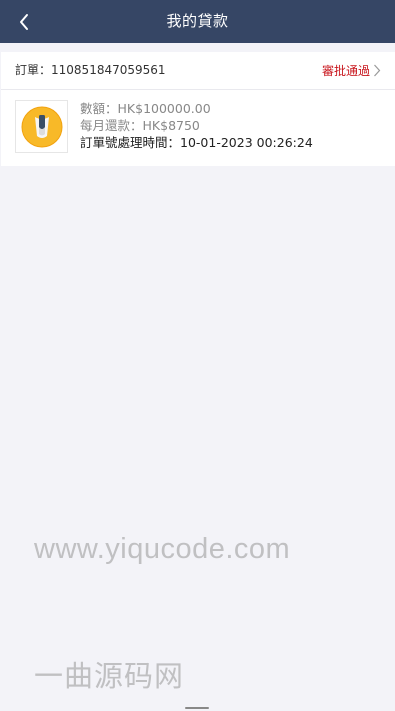 The width and height of the screenshot is (395, 711). Describe the element at coordinates (198, 71) in the screenshot. I see `order-header: 訂單：110851847059561 審批通過` at that location.